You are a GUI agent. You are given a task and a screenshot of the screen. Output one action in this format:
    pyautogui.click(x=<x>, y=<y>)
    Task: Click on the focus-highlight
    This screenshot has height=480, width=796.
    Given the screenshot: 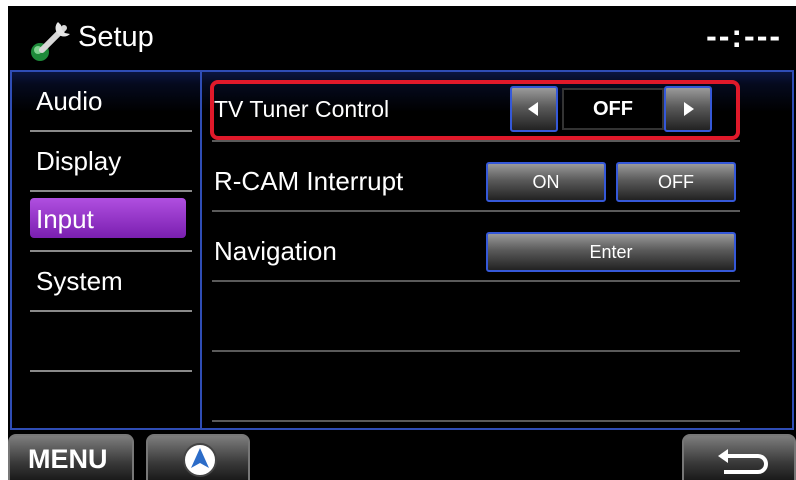 What is the action you would take?
    pyautogui.click(x=475, y=110)
    